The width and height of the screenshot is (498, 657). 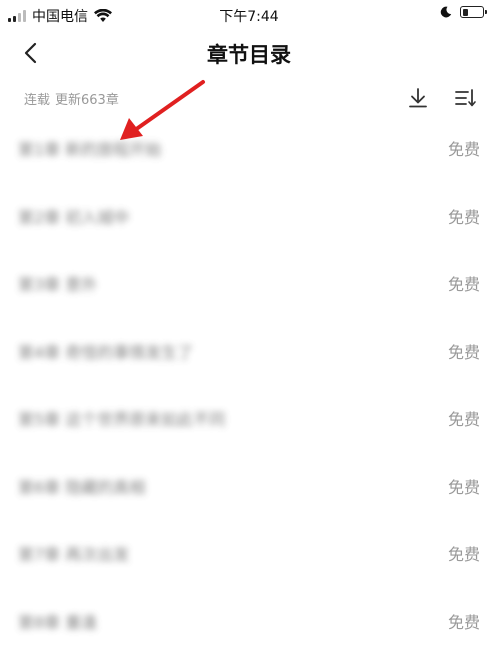 What do you see at coordinates (87, 100) in the screenshot?
I see `update-count: 更新663章` at bounding box center [87, 100].